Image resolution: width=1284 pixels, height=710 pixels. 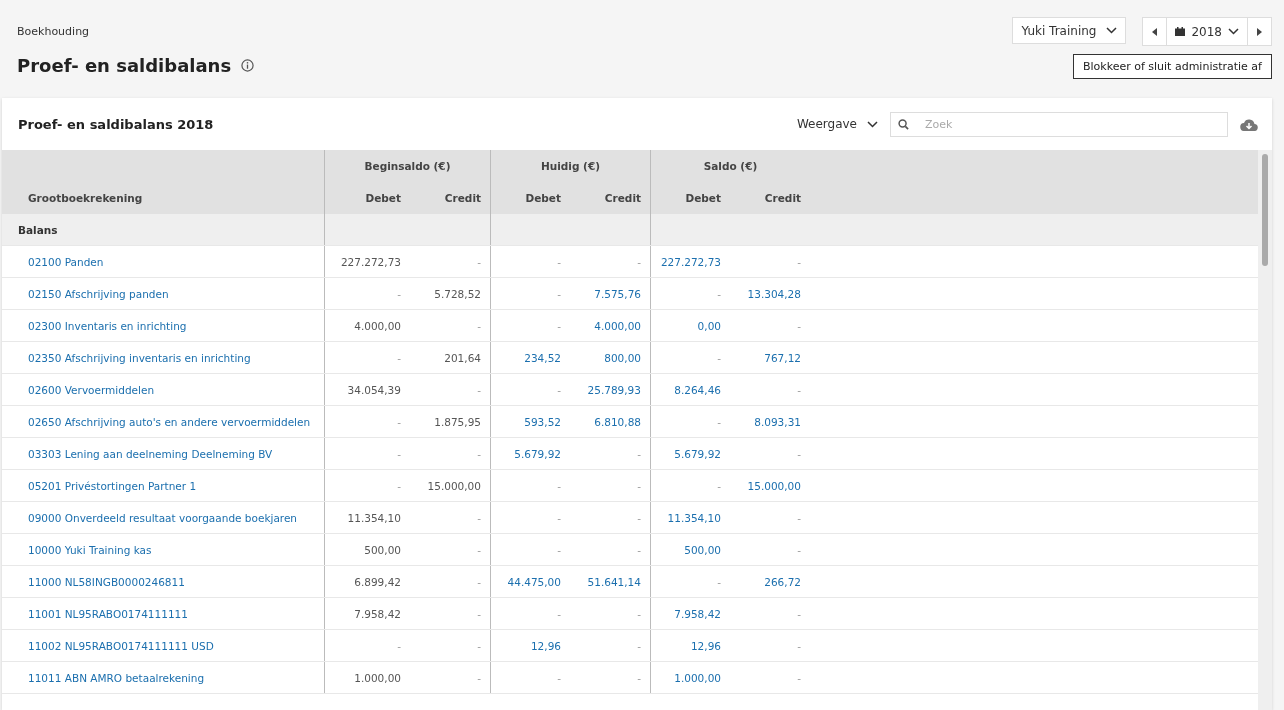 I want to click on amount-cell: 500,00, so click(x=382, y=549).